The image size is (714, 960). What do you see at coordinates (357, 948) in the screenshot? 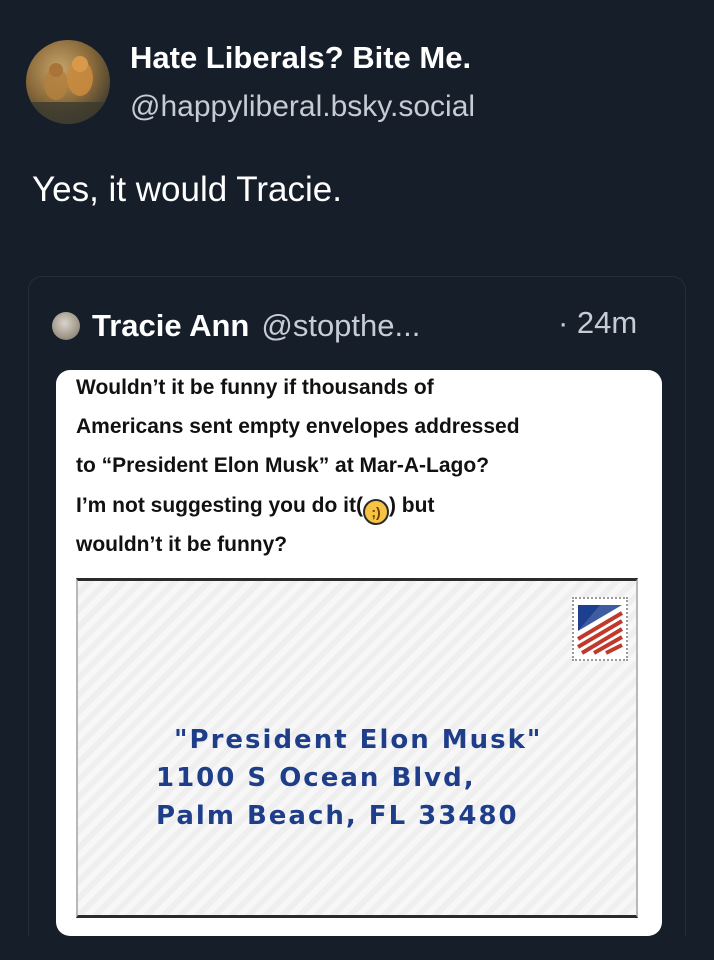
I see `bottom-edge` at bounding box center [357, 948].